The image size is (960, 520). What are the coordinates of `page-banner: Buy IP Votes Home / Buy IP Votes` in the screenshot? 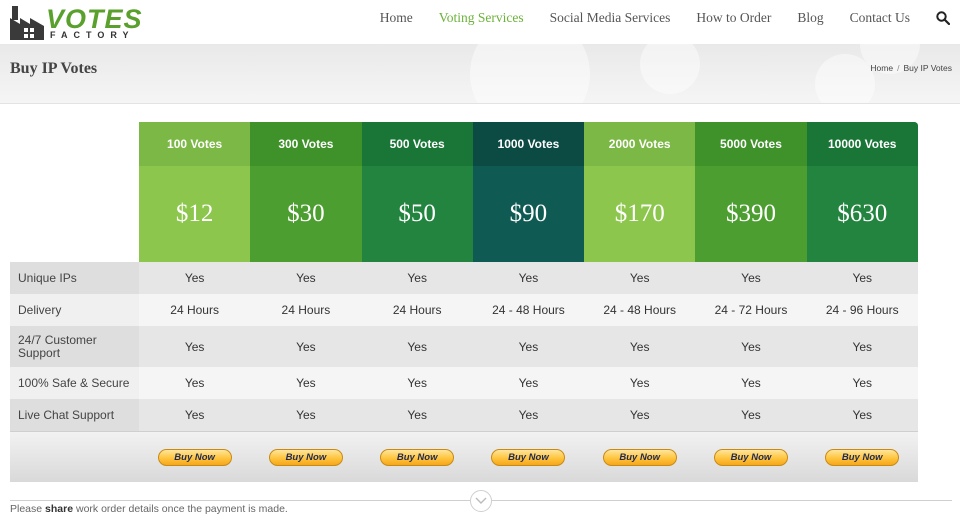 It's located at (480, 74).